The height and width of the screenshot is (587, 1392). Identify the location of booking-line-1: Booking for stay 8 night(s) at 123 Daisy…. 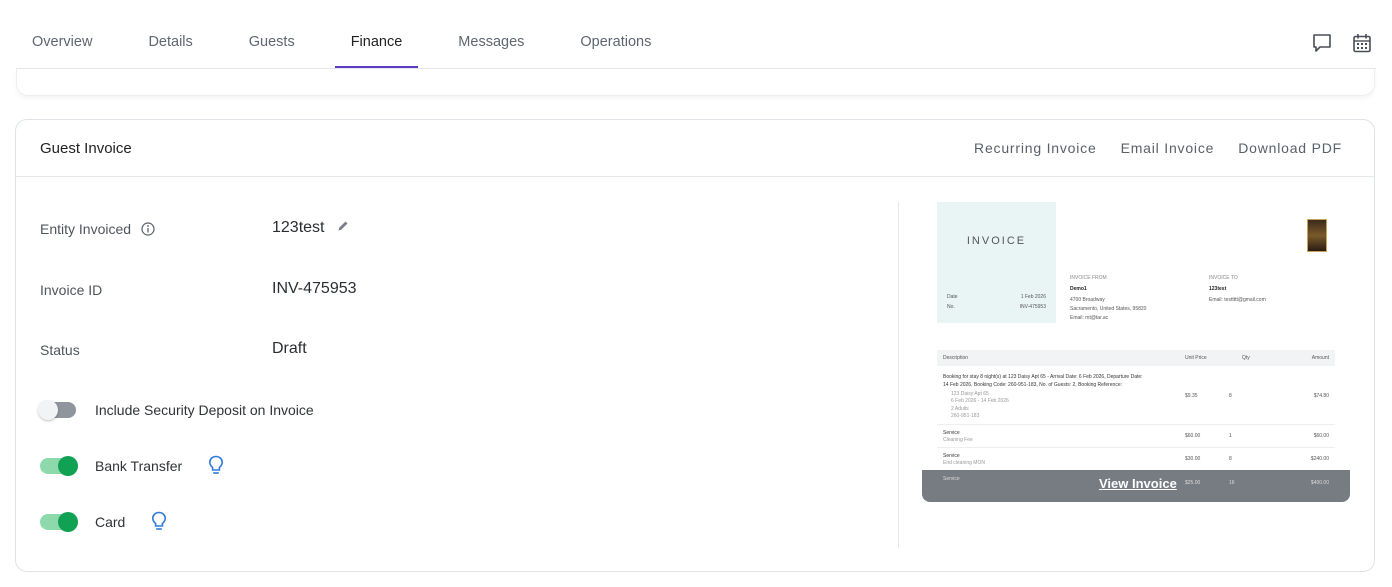
(1043, 377).